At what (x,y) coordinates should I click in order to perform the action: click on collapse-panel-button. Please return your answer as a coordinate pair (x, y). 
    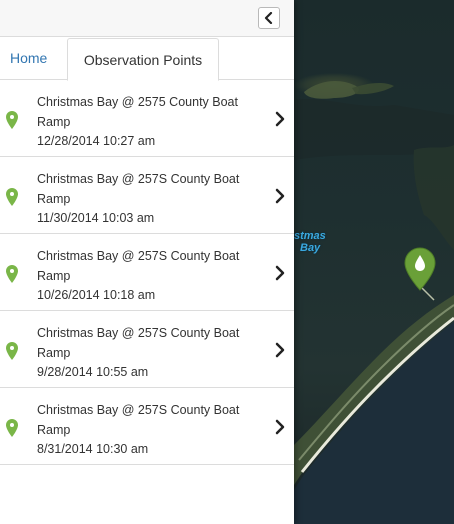
    Looking at the image, I should click on (269, 18).